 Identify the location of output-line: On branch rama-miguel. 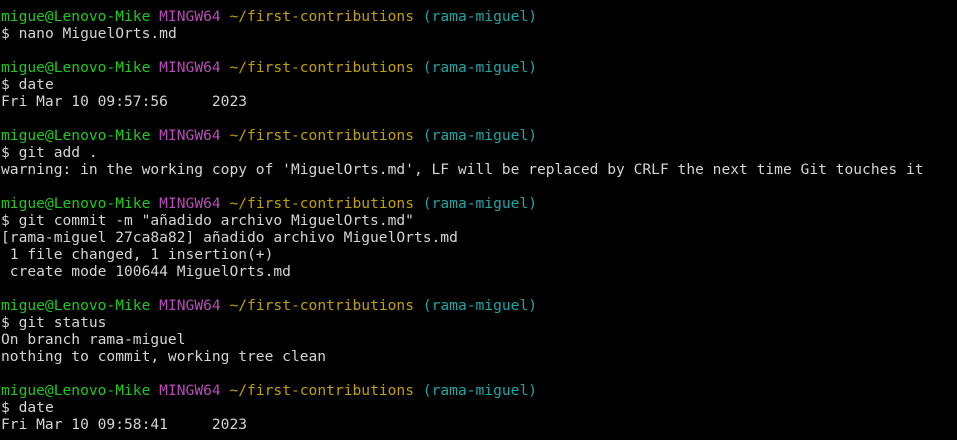
(93, 339).